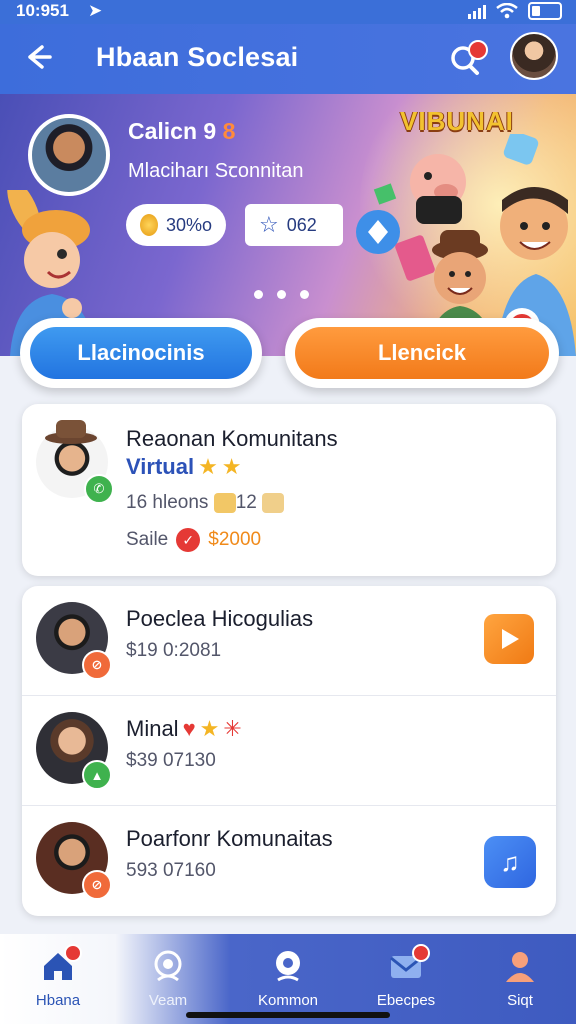 This screenshot has width=576, height=1024. Describe the element at coordinates (457, 121) in the screenshot. I see `banner-badge: VIBUNAI` at that location.